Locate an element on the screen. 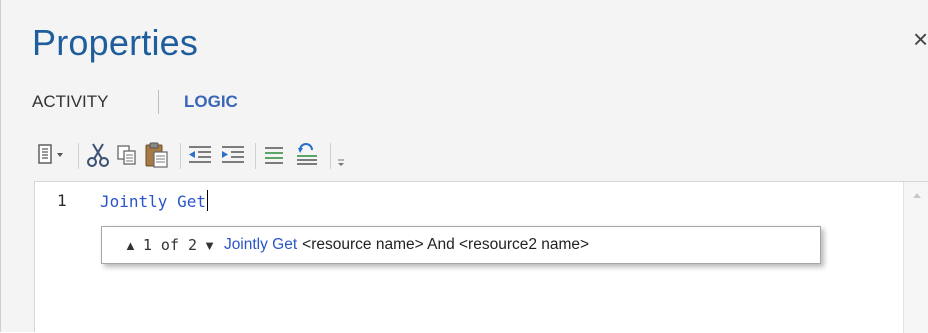 The height and width of the screenshot is (333, 928). text-caret is located at coordinates (207, 200).